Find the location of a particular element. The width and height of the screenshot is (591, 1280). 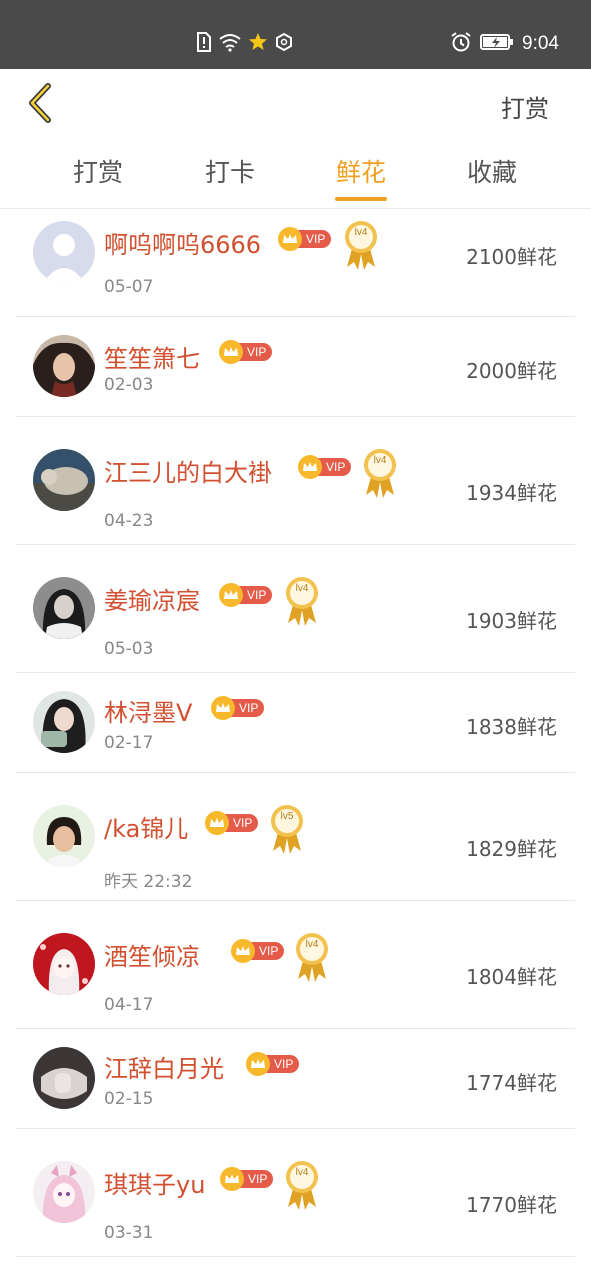

tab-active-indicator is located at coordinates (361, 199).